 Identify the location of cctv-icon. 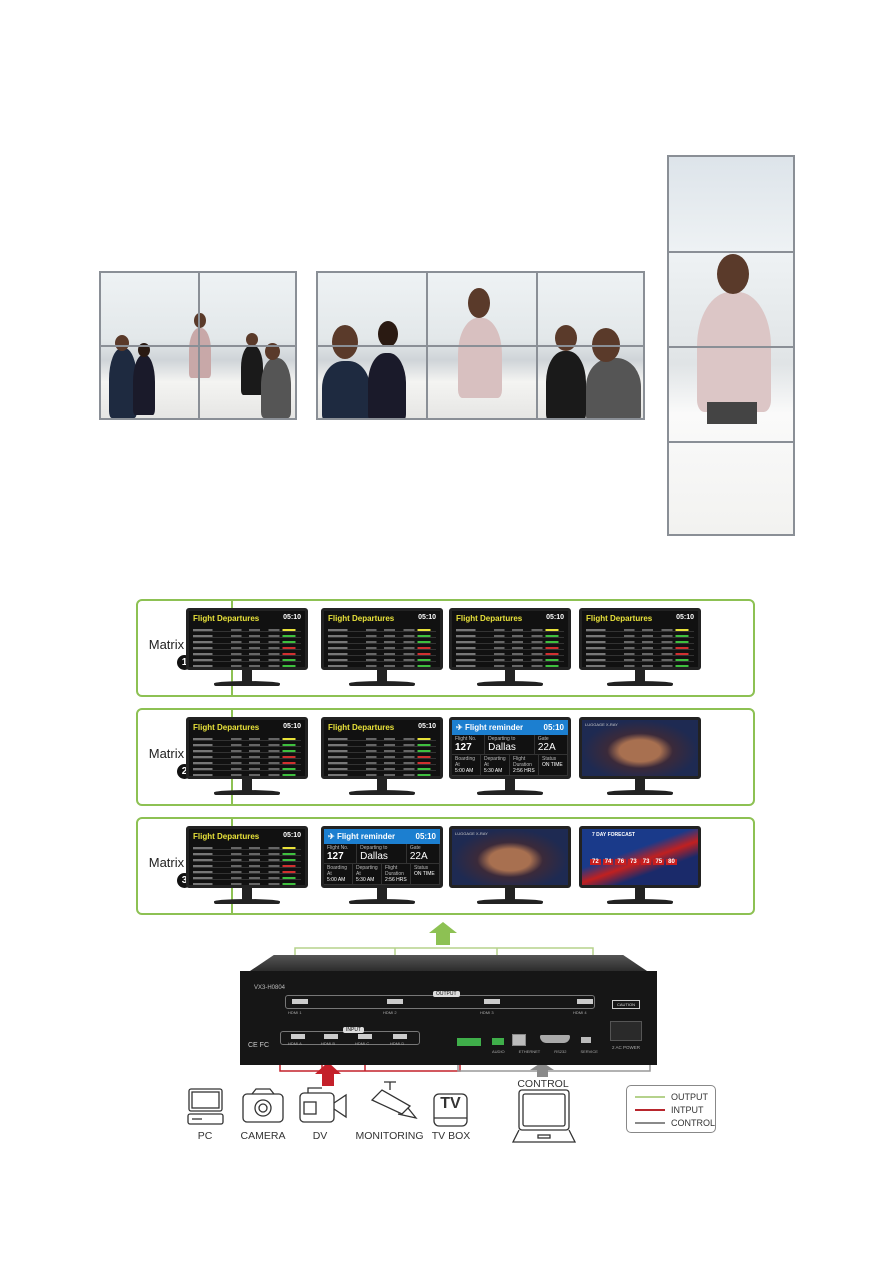
(394, 1100).